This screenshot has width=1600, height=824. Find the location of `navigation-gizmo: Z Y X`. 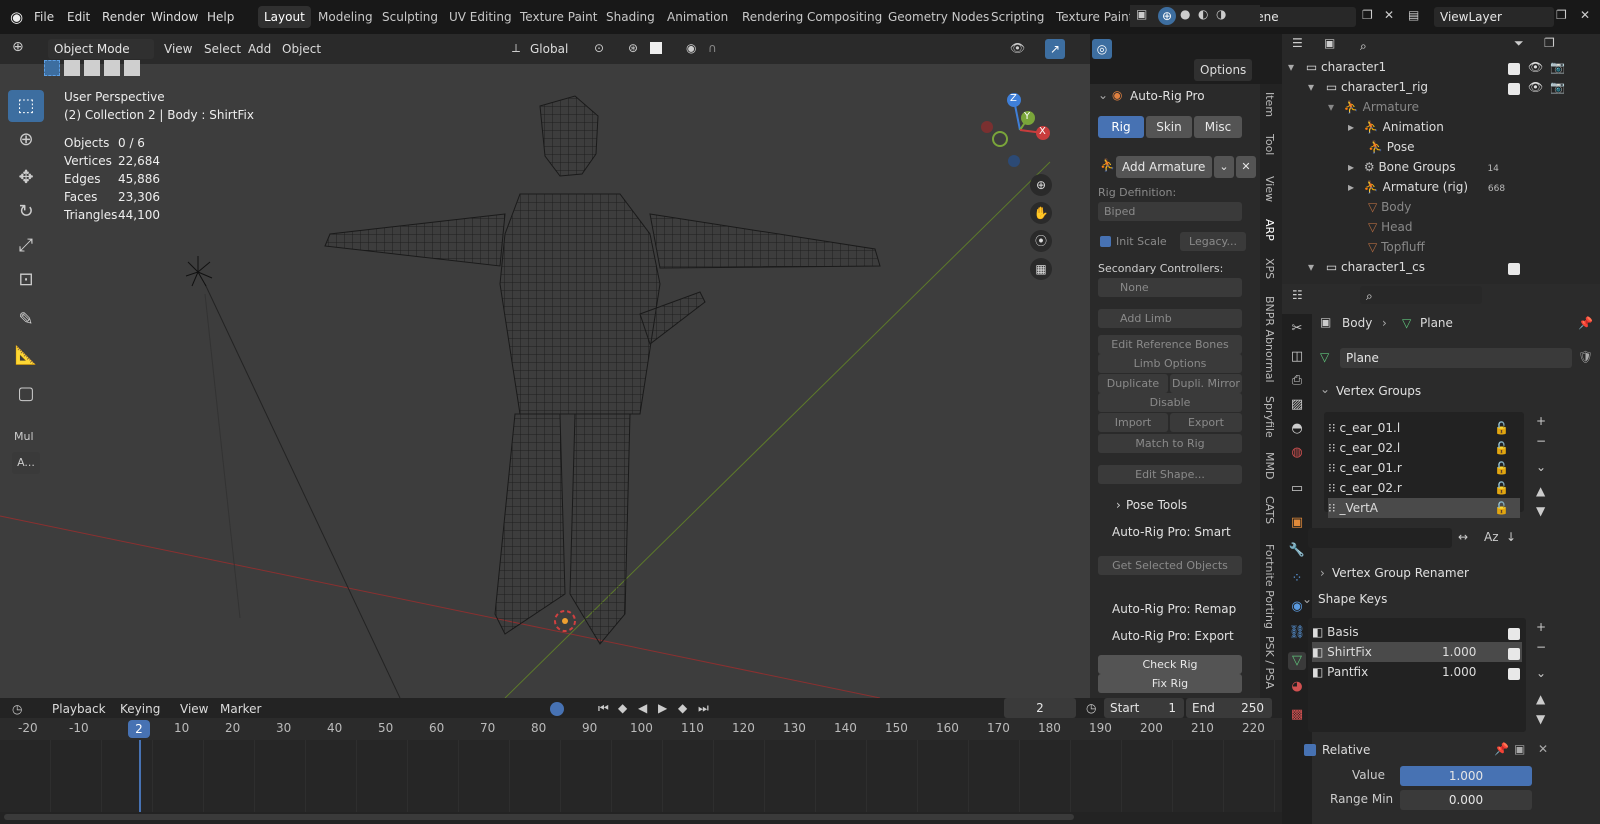

navigation-gizmo: Z Y X is located at coordinates (1020, 128).